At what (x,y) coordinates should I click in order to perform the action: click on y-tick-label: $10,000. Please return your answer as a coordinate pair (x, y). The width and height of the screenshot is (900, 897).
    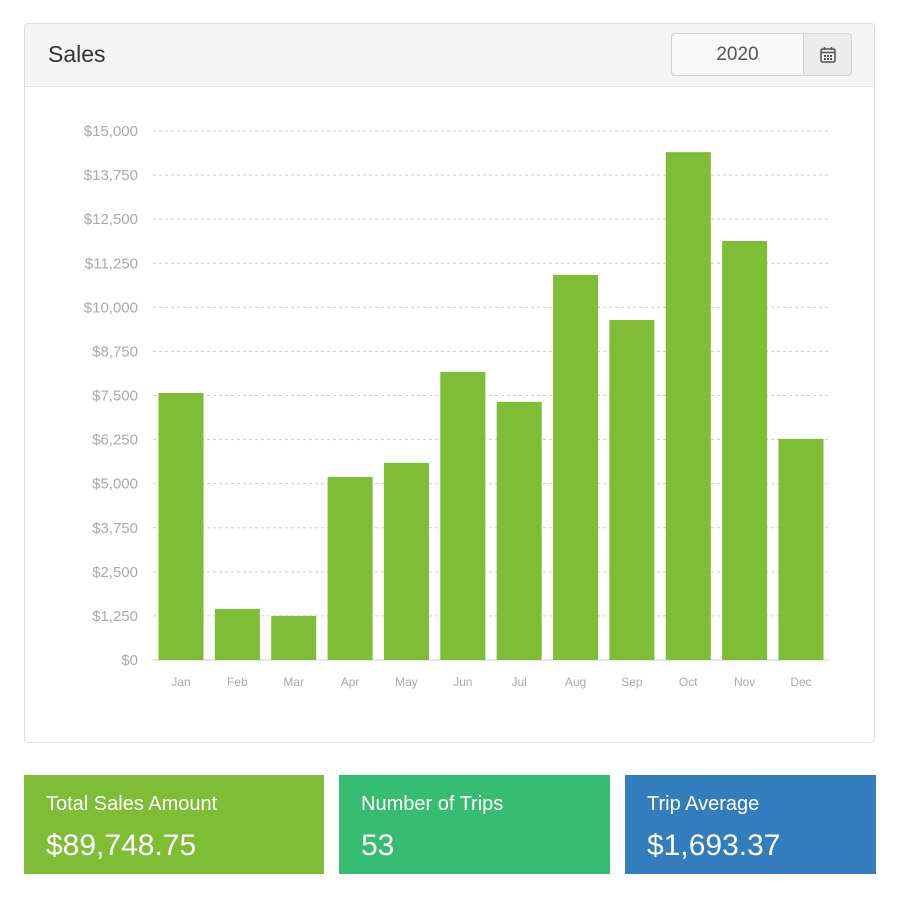
    Looking at the image, I should click on (111, 307).